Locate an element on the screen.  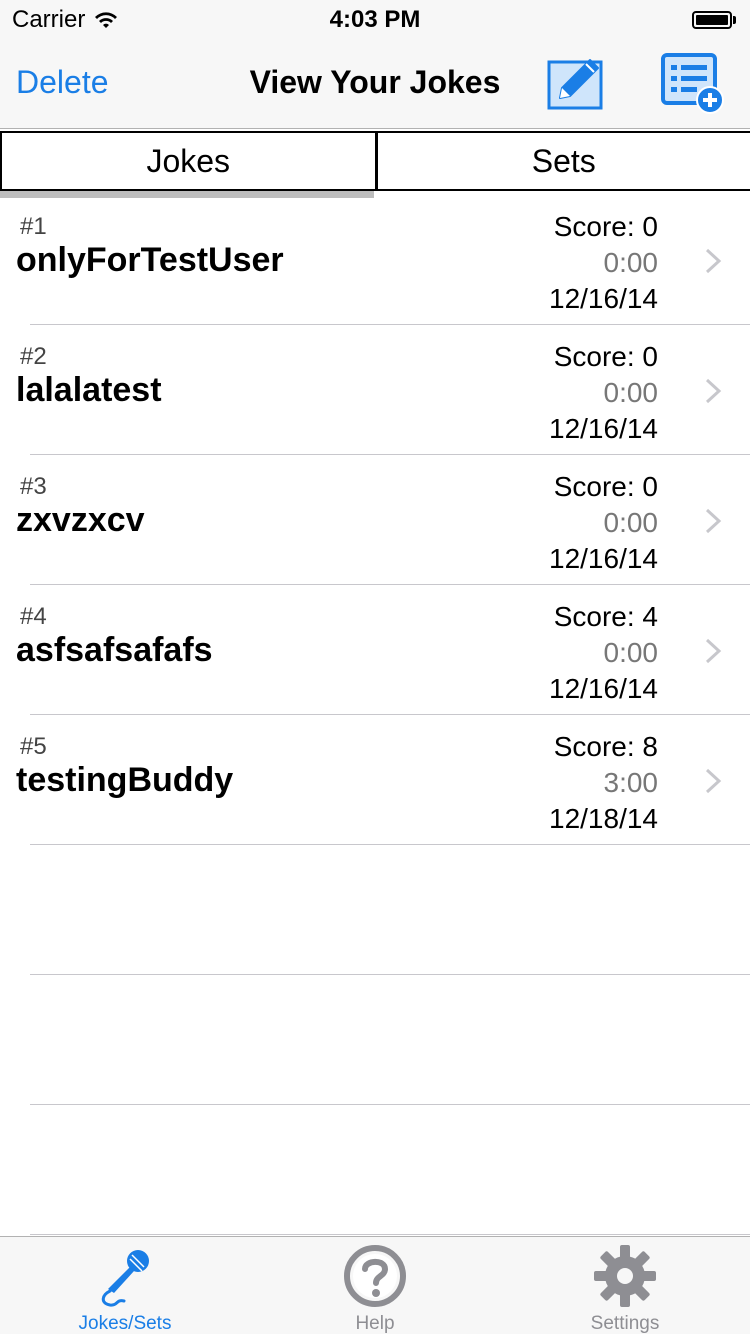
tab-label: Jokes/Sets is located at coordinates (125, 1323).